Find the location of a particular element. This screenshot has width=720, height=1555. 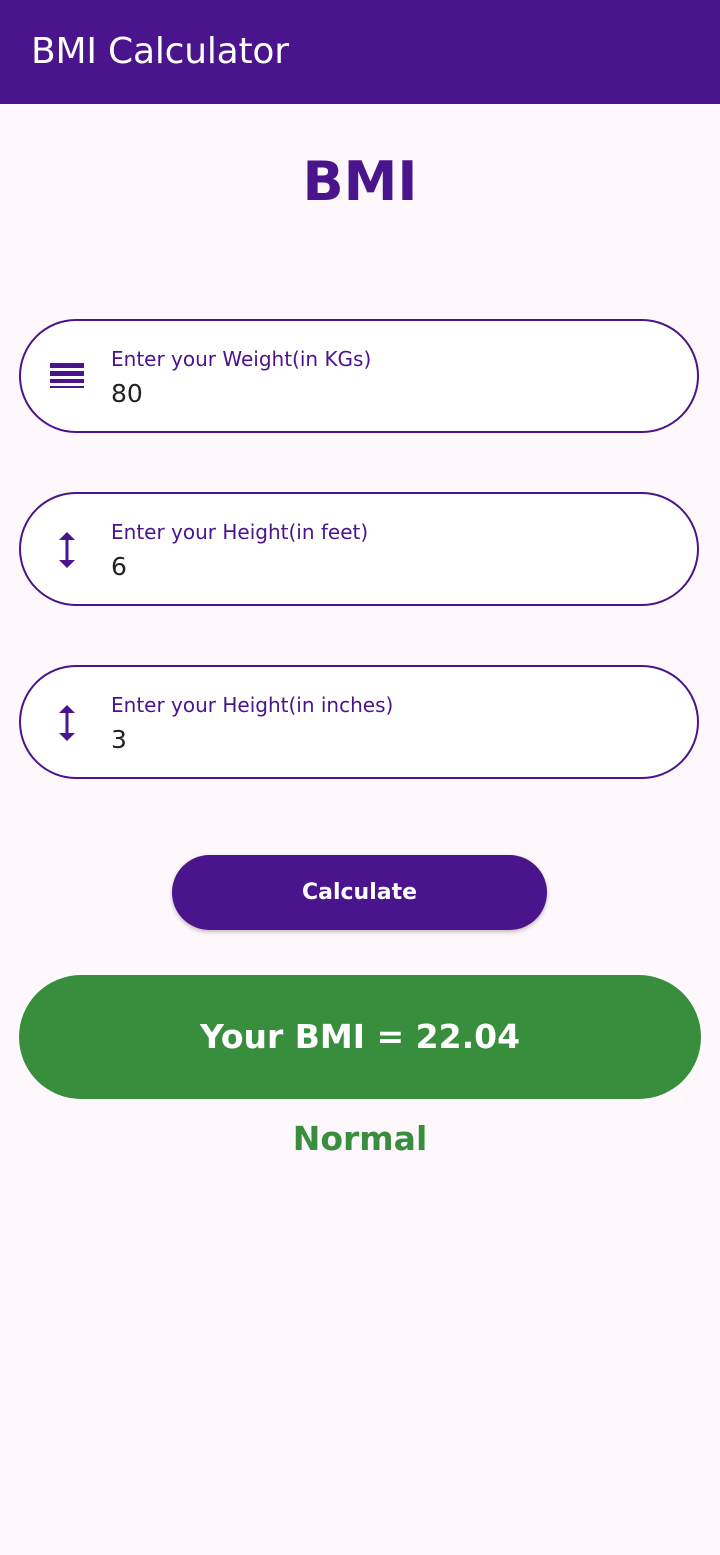

result-banner: Your BMI = 22.04 is located at coordinates (360, 1037).